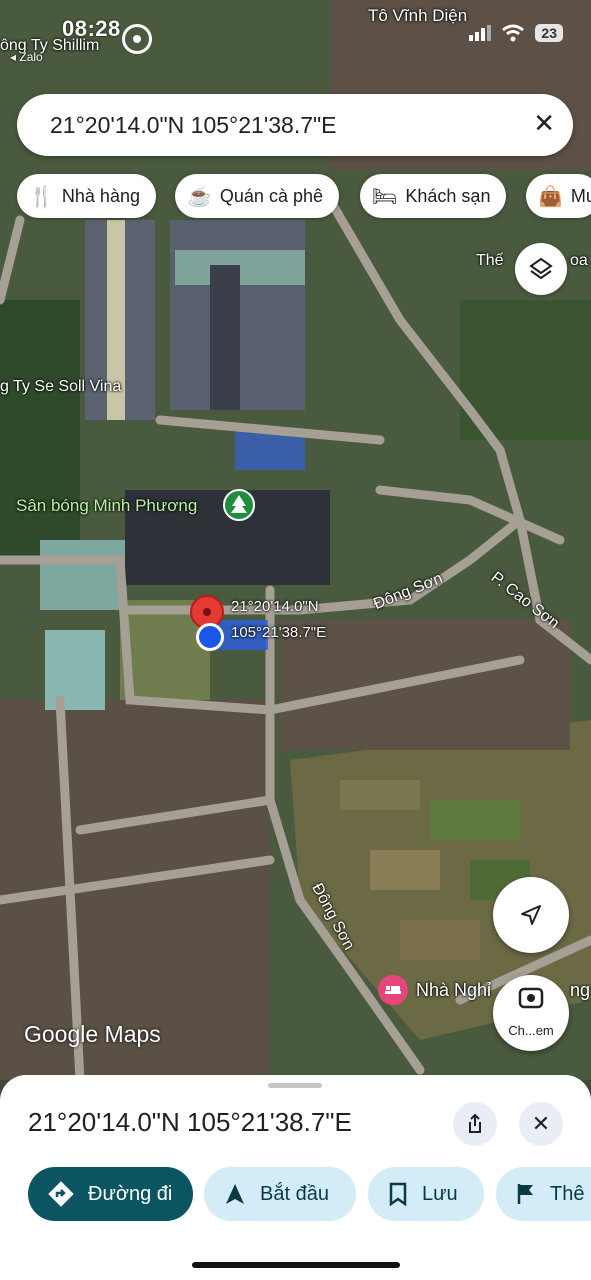  Describe the element at coordinates (385, 196) in the screenshot. I see `hotel-icon: 🛏` at that location.